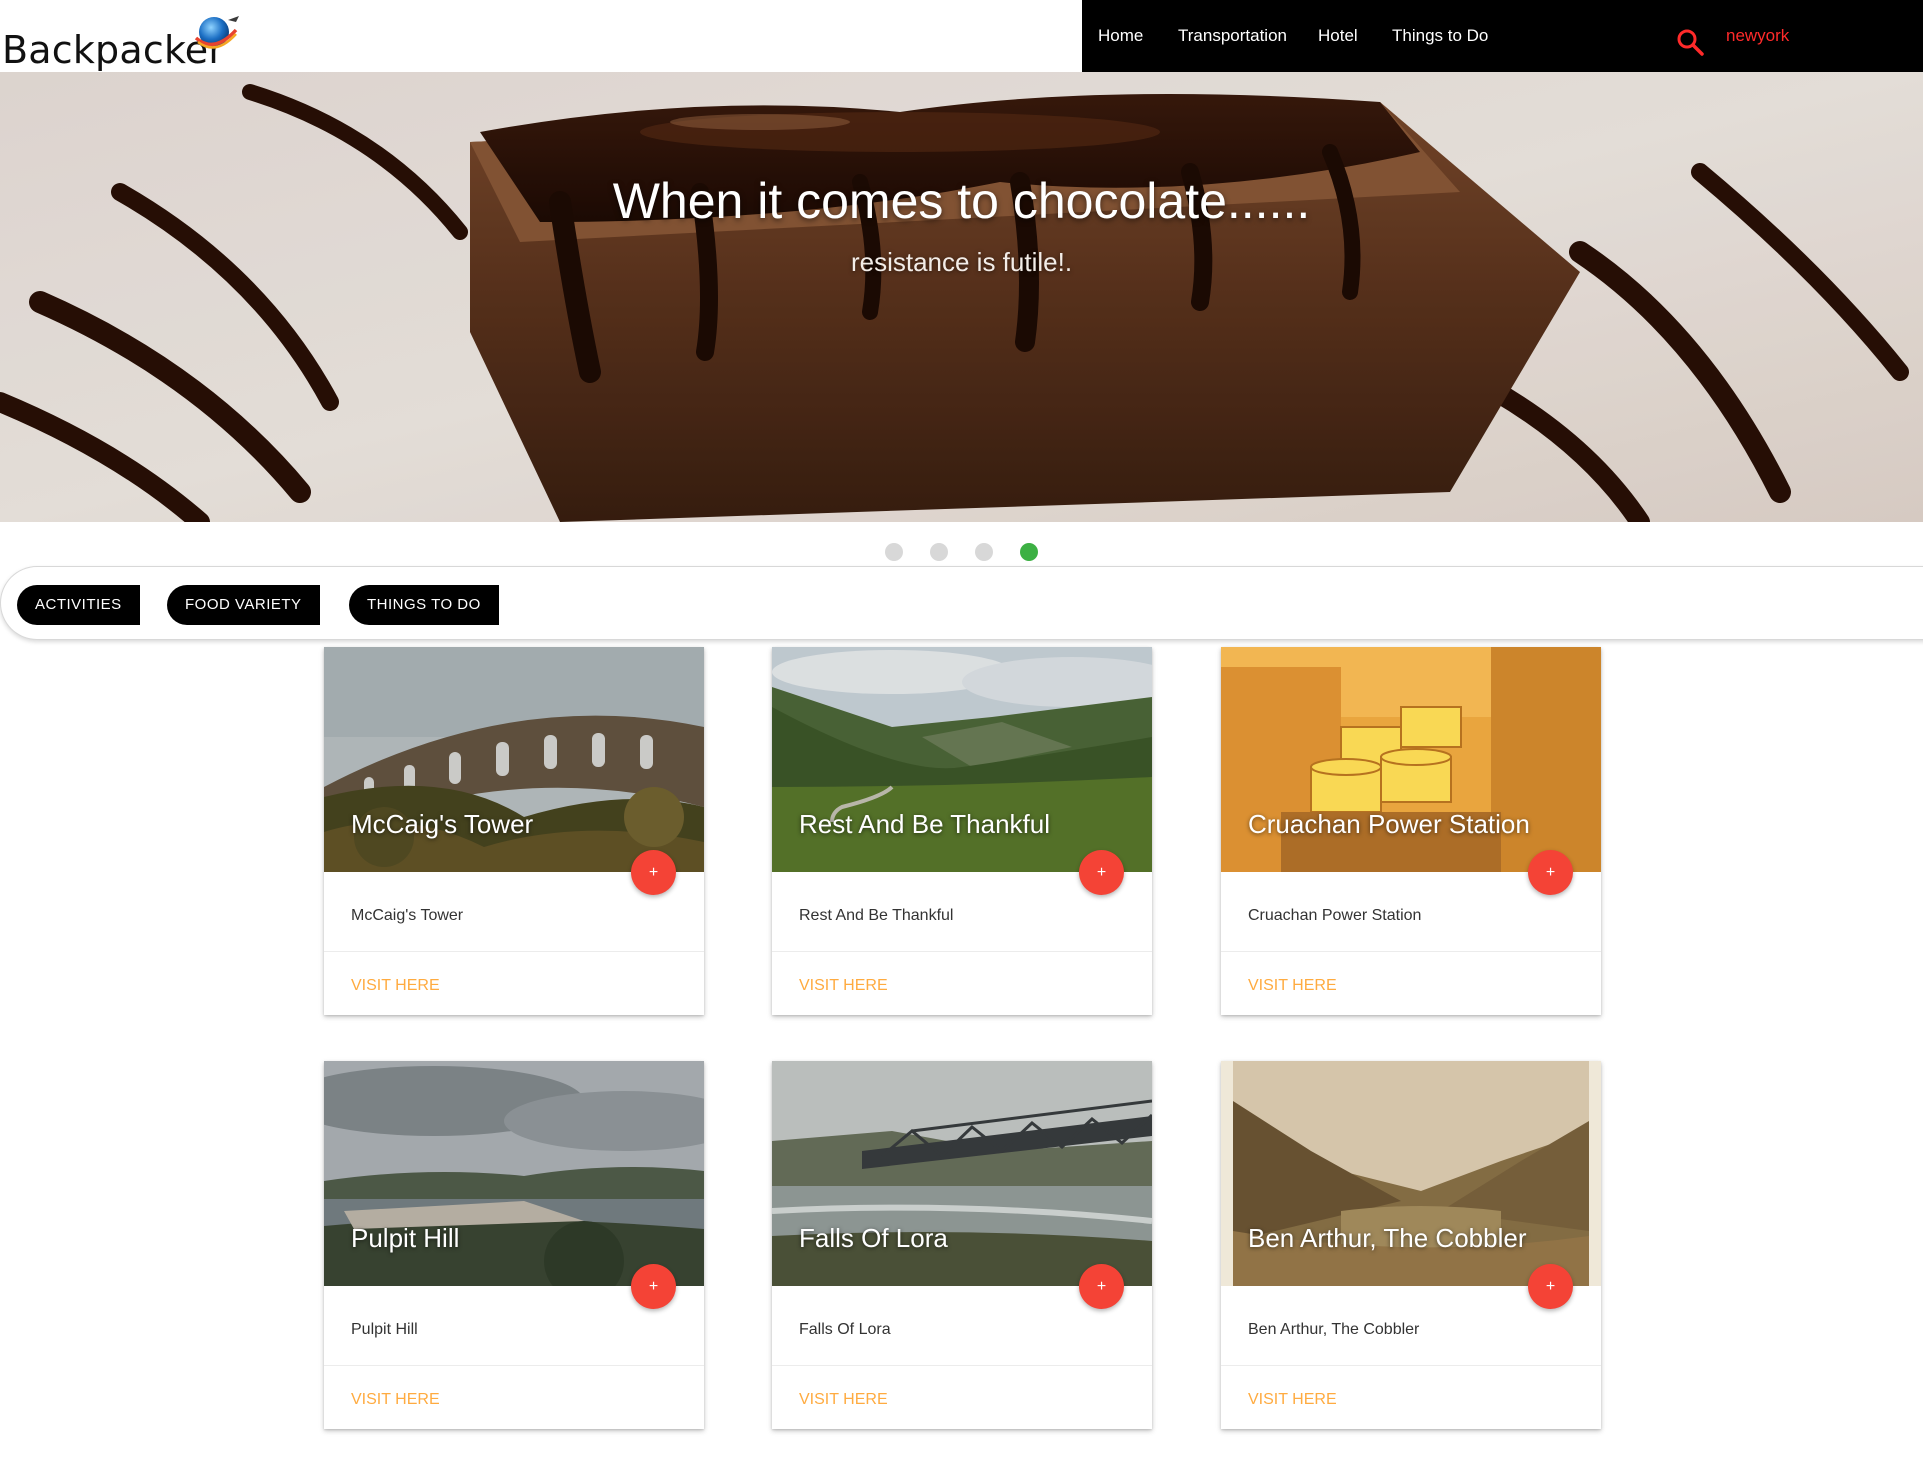  I want to click on card-content: Rest And Be Thankful, so click(876, 915).